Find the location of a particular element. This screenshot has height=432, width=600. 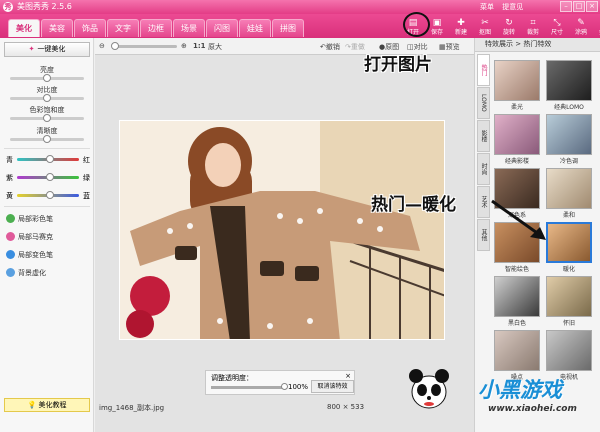

arrow-icon is located at coordinates (518, 219).